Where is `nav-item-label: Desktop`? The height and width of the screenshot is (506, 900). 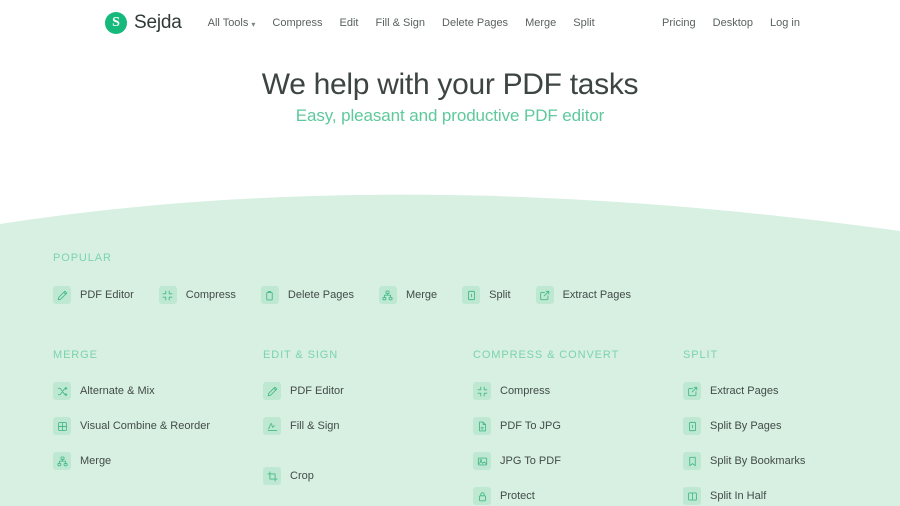 nav-item-label: Desktop is located at coordinates (733, 23).